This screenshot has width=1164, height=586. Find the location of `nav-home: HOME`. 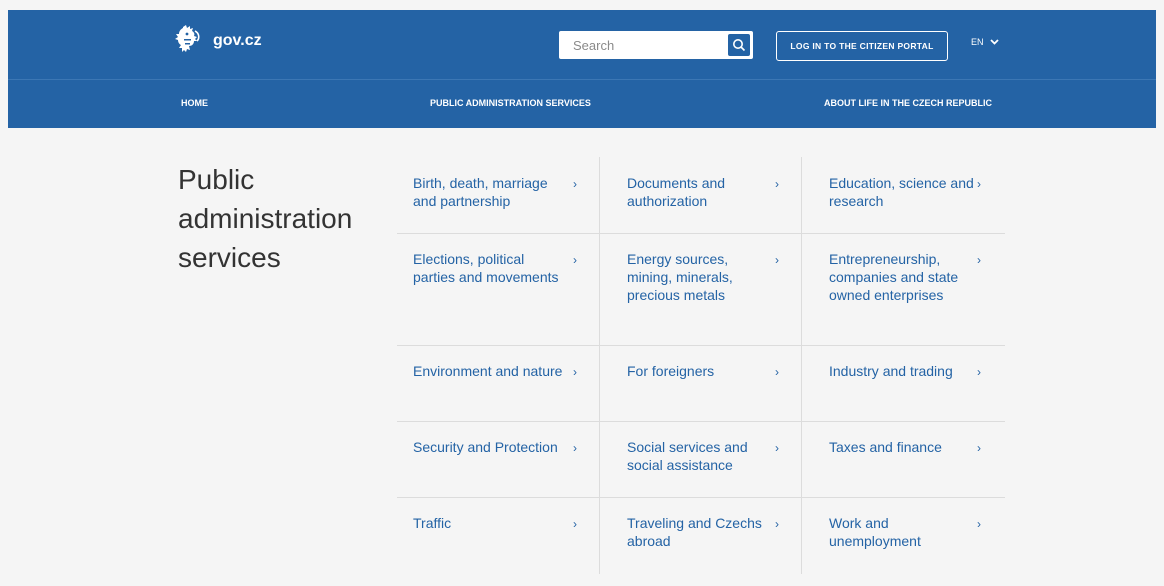

nav-home: HOME is located at coordinates (194, 103).